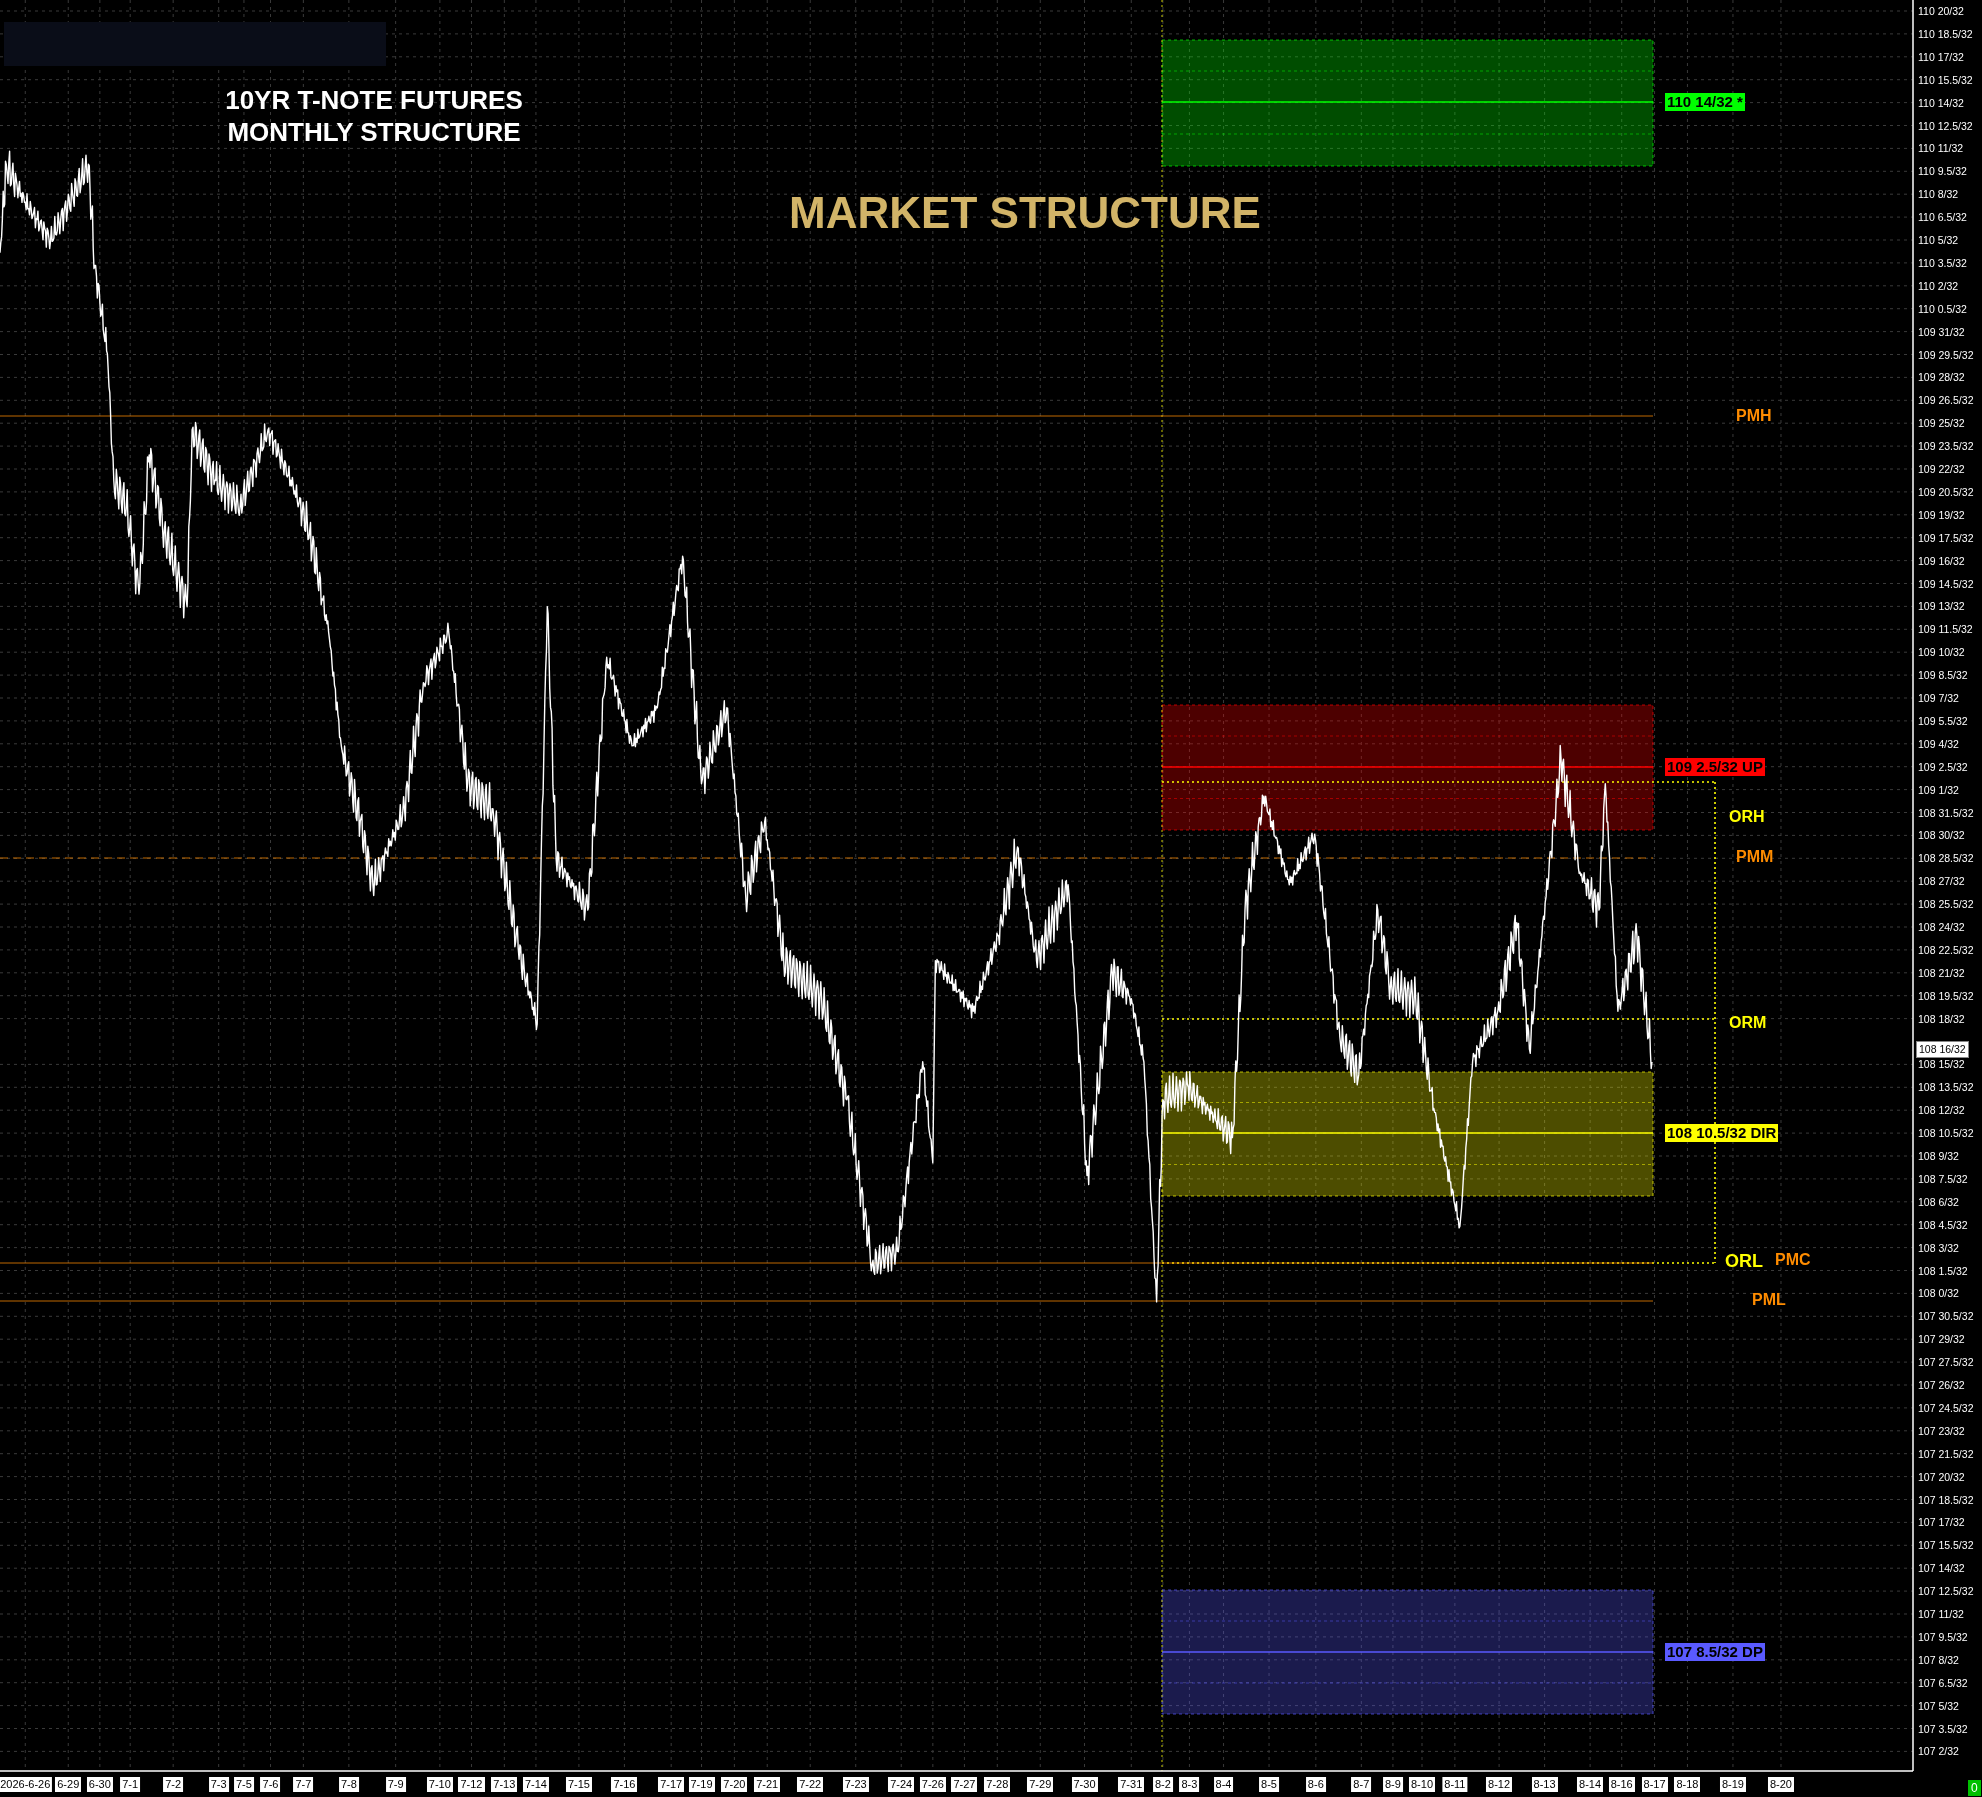 The width and height of the screenshot is (1982, 1797). Describe the element at coordinates (1748, 1023) in the screenshot. I see `level-label: ORM` at that location.